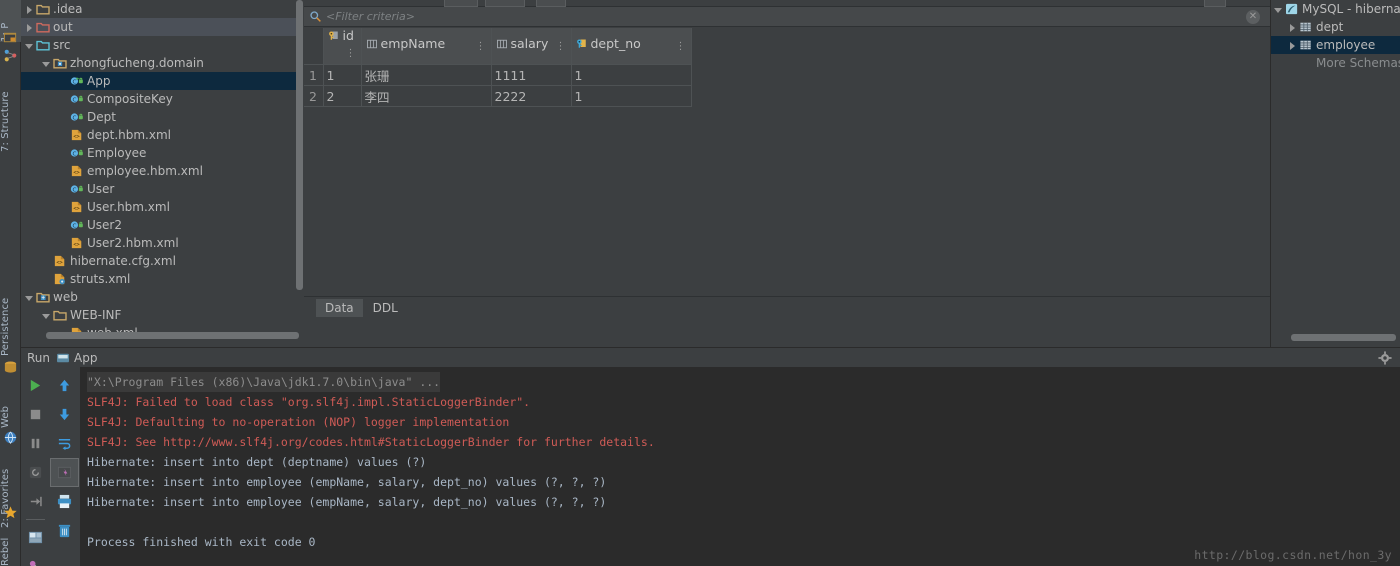 The width and height of the screenshot is (1400, 566). Describe the element at coordinates (162, 117) in the screenshot. I see `tree-item-dept: C Dept` at that location.